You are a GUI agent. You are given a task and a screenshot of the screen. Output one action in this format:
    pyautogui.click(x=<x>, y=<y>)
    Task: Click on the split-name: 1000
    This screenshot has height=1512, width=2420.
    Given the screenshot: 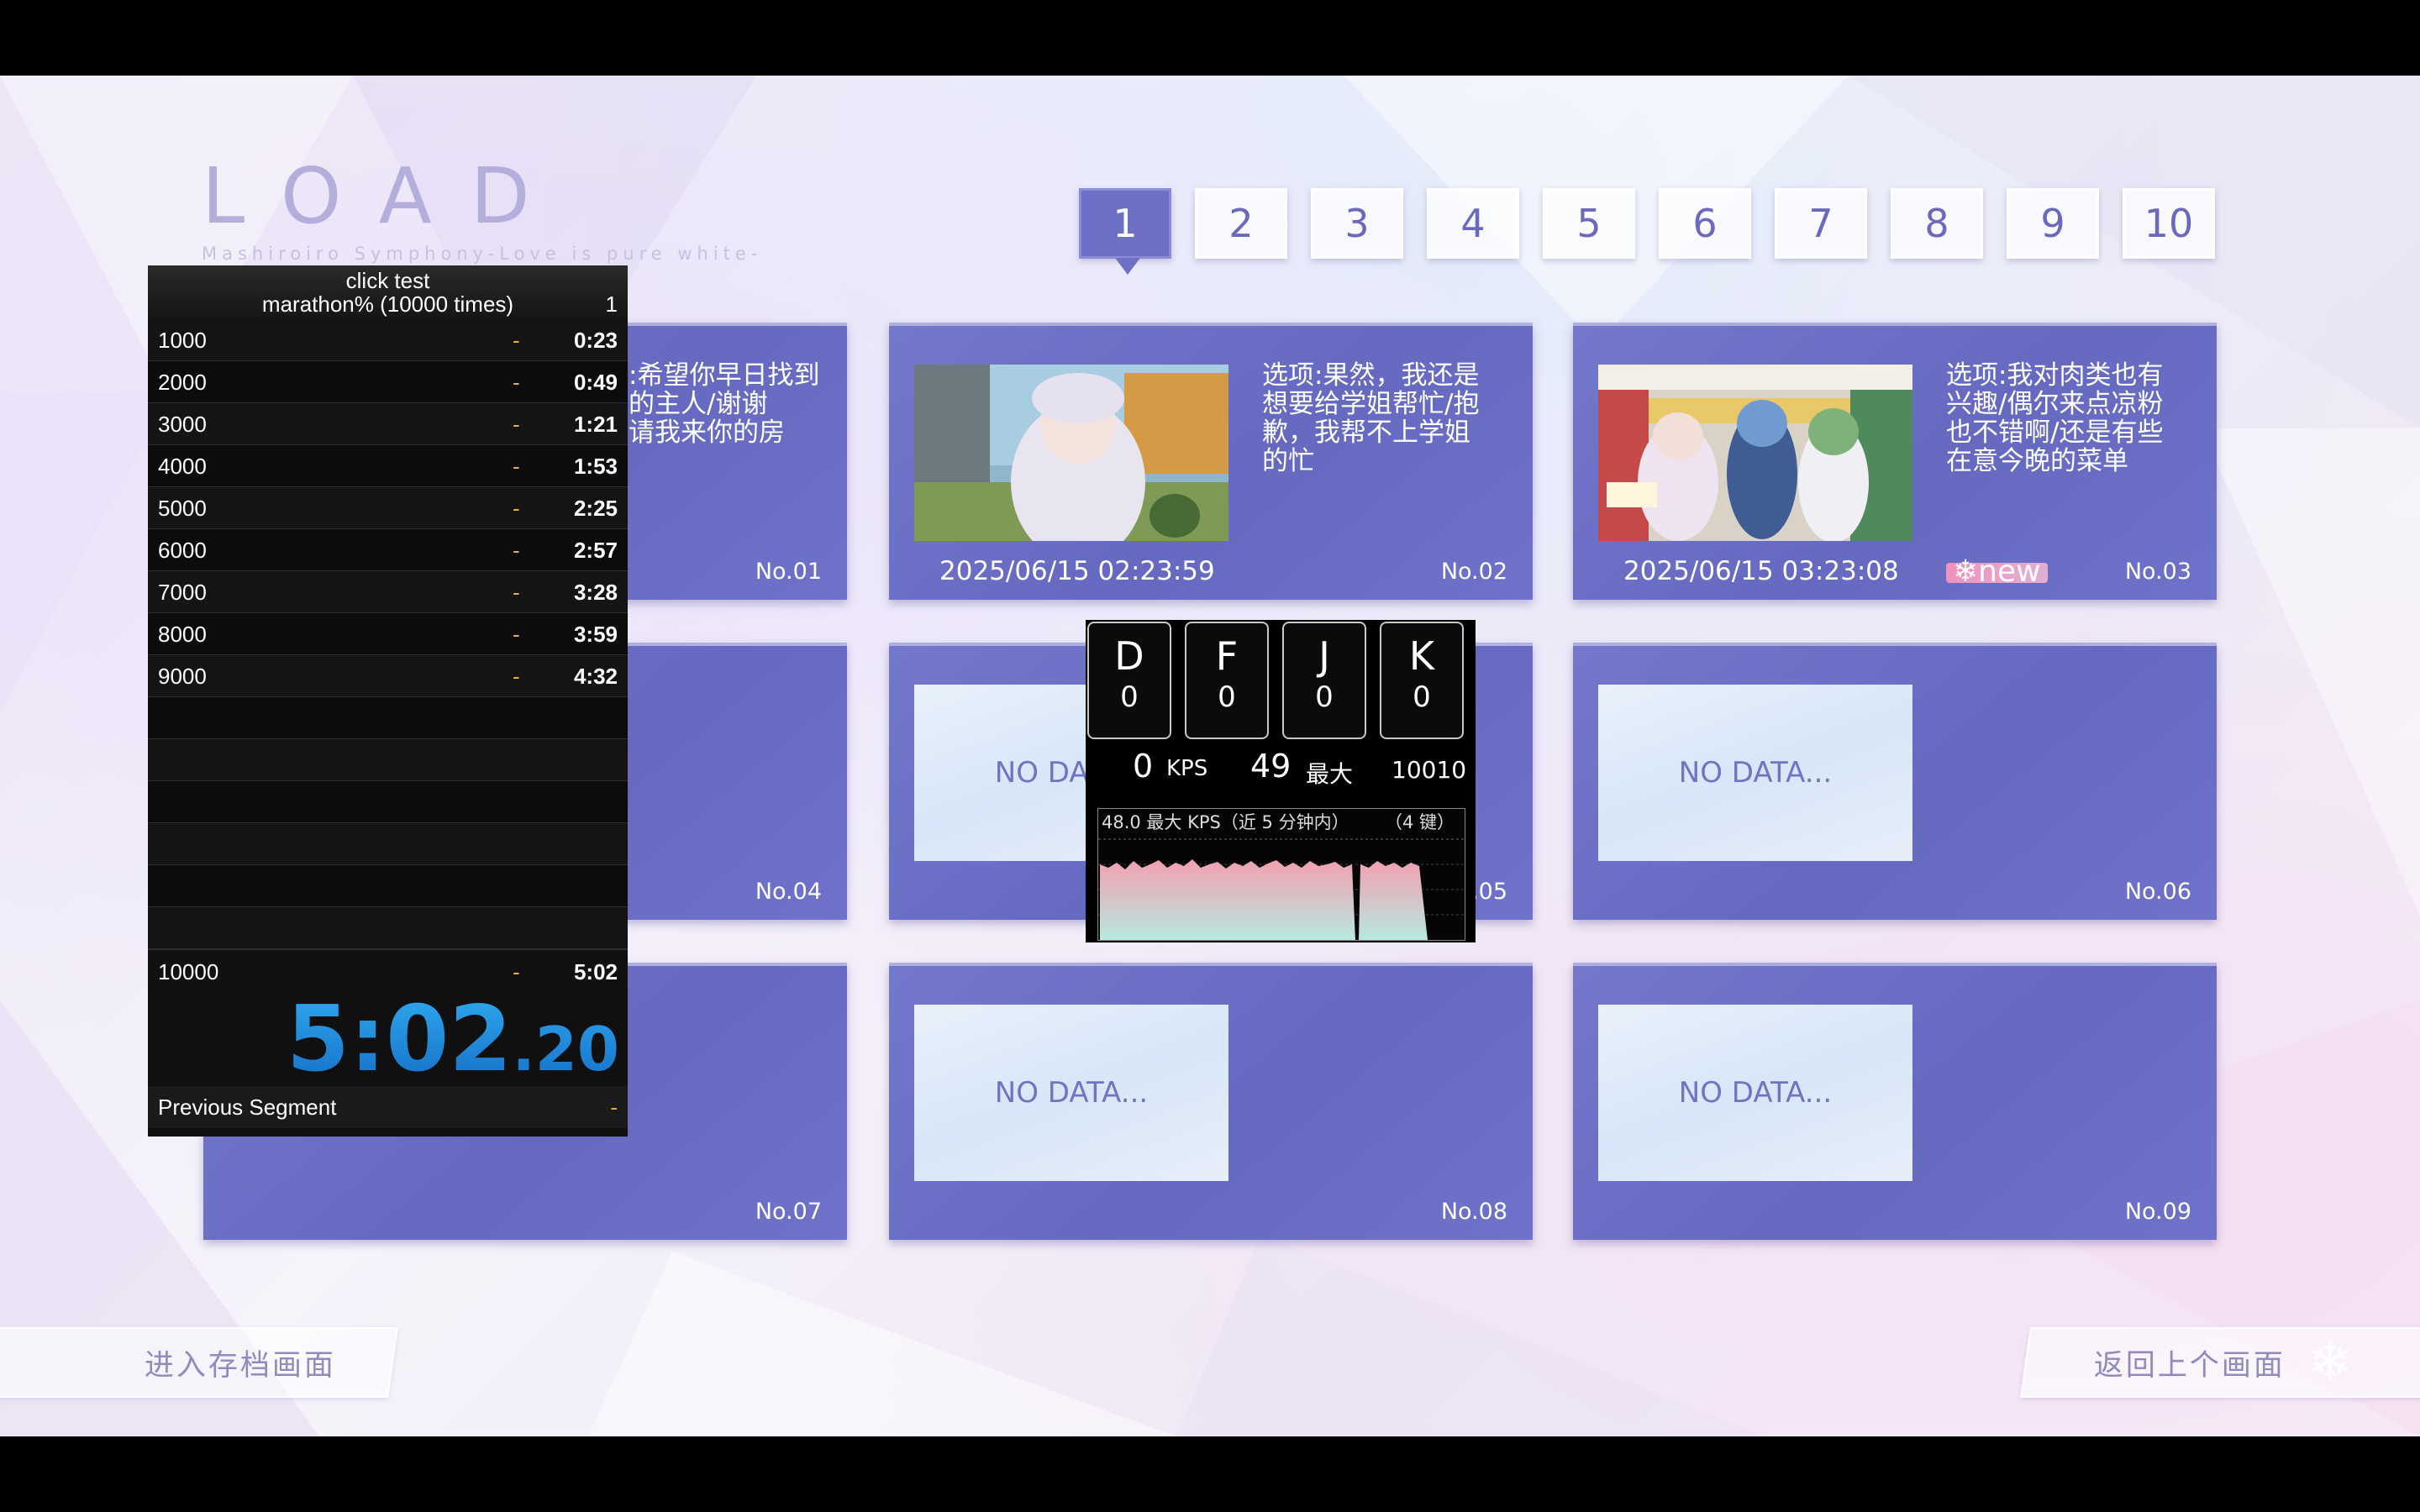 What is the action you would take?
    pyautogui.click(x=182, y=340)
    